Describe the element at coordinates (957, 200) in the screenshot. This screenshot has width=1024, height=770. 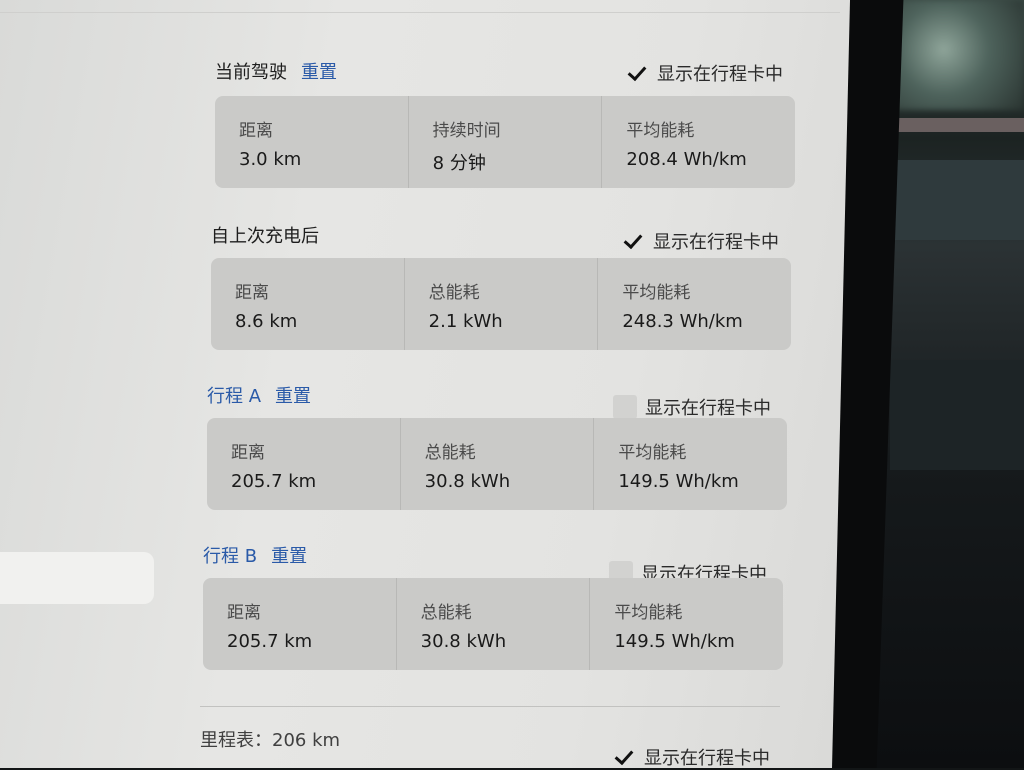
I see `car-panel` at that location.